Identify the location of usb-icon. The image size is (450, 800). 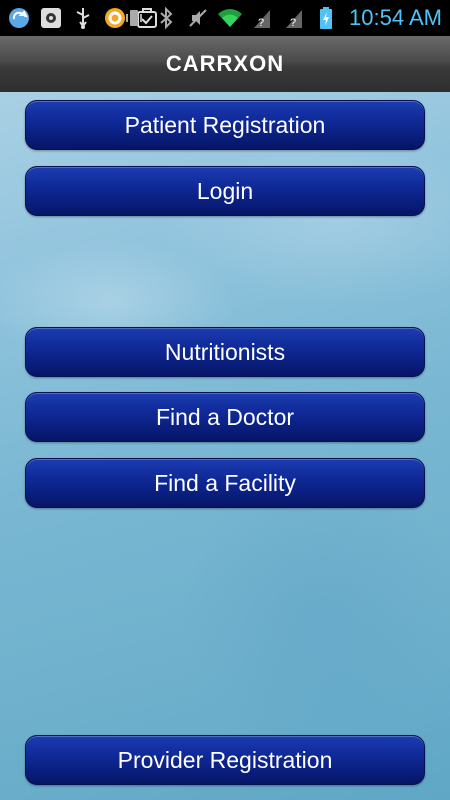
(83, 18).